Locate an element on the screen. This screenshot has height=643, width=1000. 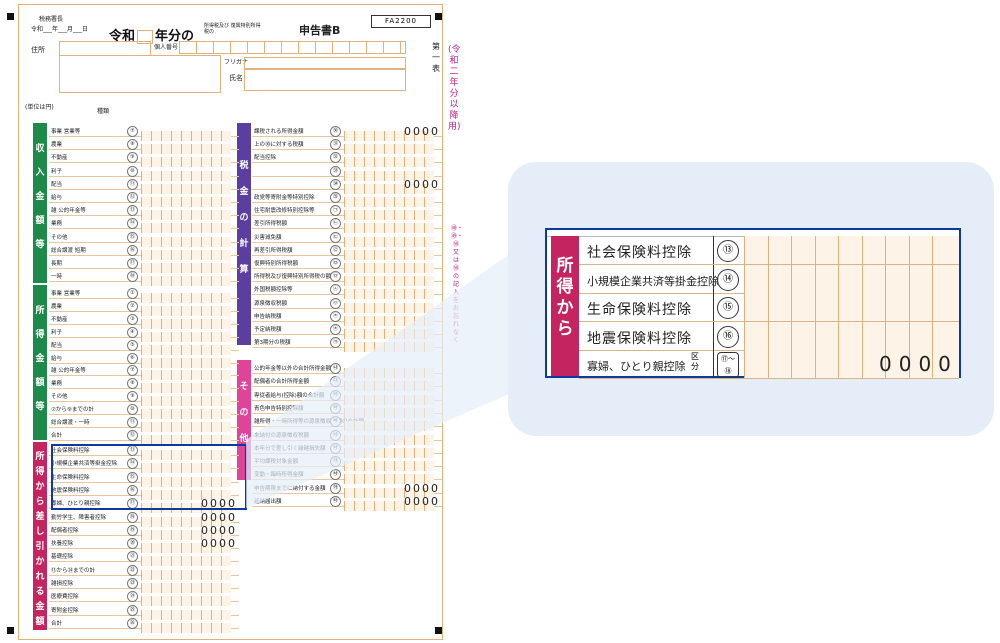
zoom-row-number: ⑯ is located at coordinates (728, 336).